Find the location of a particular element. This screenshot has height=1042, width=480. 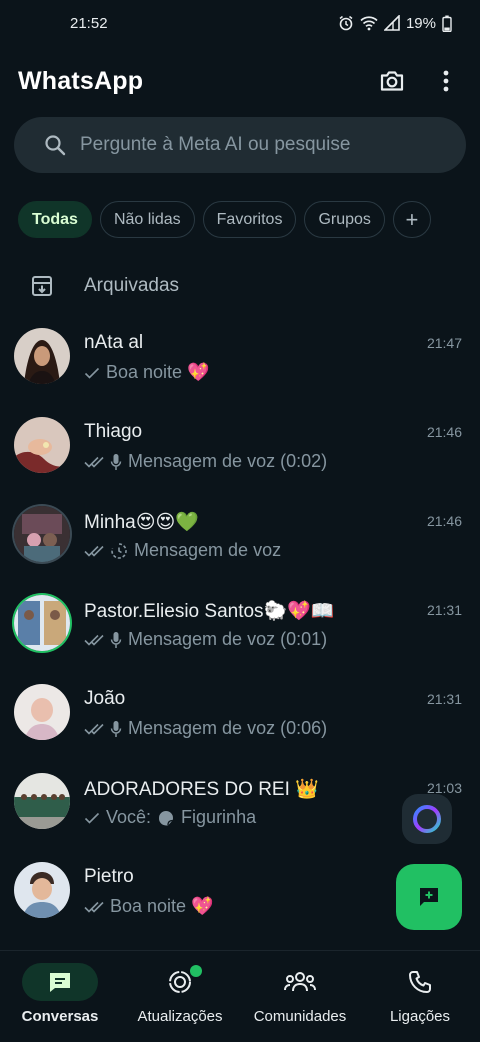

camera-button is located at coordinates (392, 81).